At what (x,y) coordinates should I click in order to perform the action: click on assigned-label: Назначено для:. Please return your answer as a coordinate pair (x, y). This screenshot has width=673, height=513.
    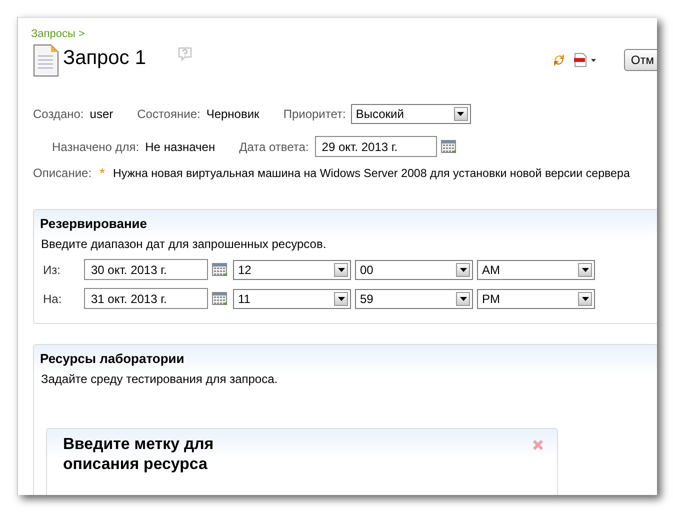
    Looking at the image, I should click on (96, 147).